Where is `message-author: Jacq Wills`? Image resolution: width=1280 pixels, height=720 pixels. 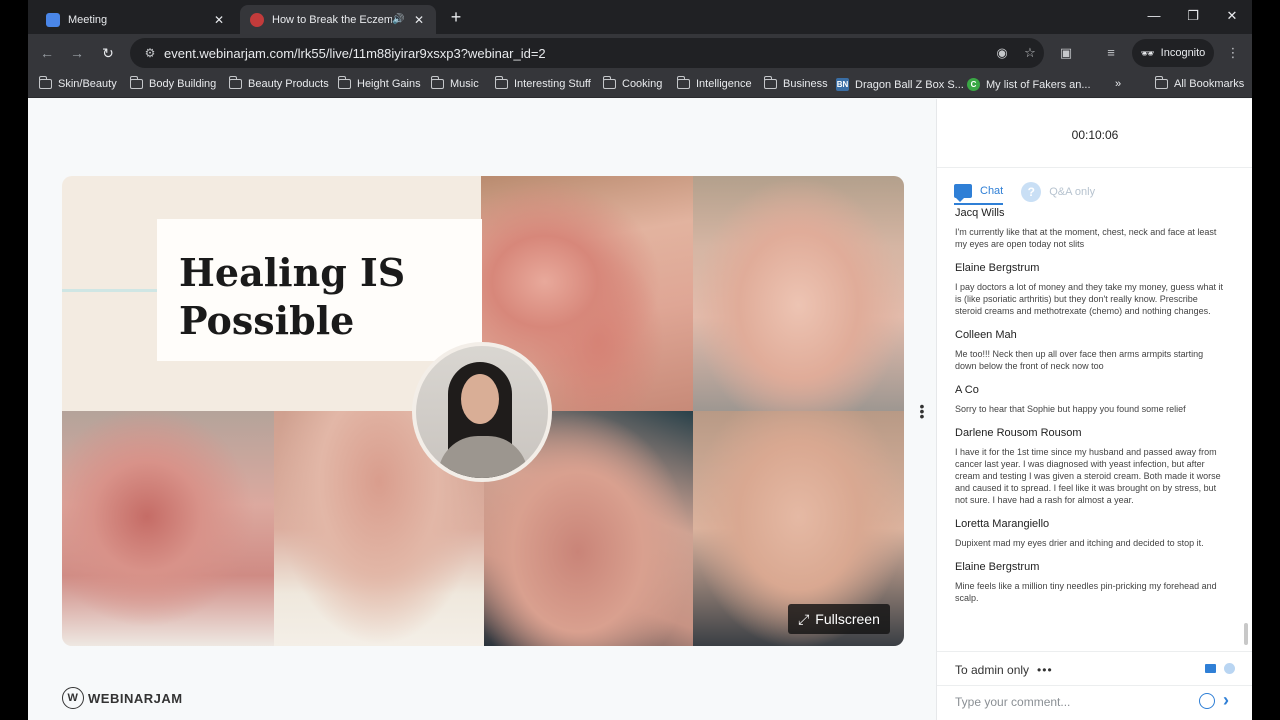
message-author: Jacq Wills is located at coordinates (980, 213).